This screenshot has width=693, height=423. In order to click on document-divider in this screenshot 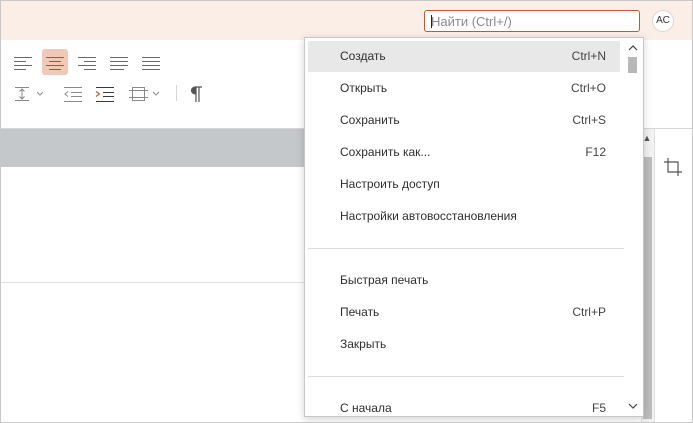, I will do `click(153, 282)`.